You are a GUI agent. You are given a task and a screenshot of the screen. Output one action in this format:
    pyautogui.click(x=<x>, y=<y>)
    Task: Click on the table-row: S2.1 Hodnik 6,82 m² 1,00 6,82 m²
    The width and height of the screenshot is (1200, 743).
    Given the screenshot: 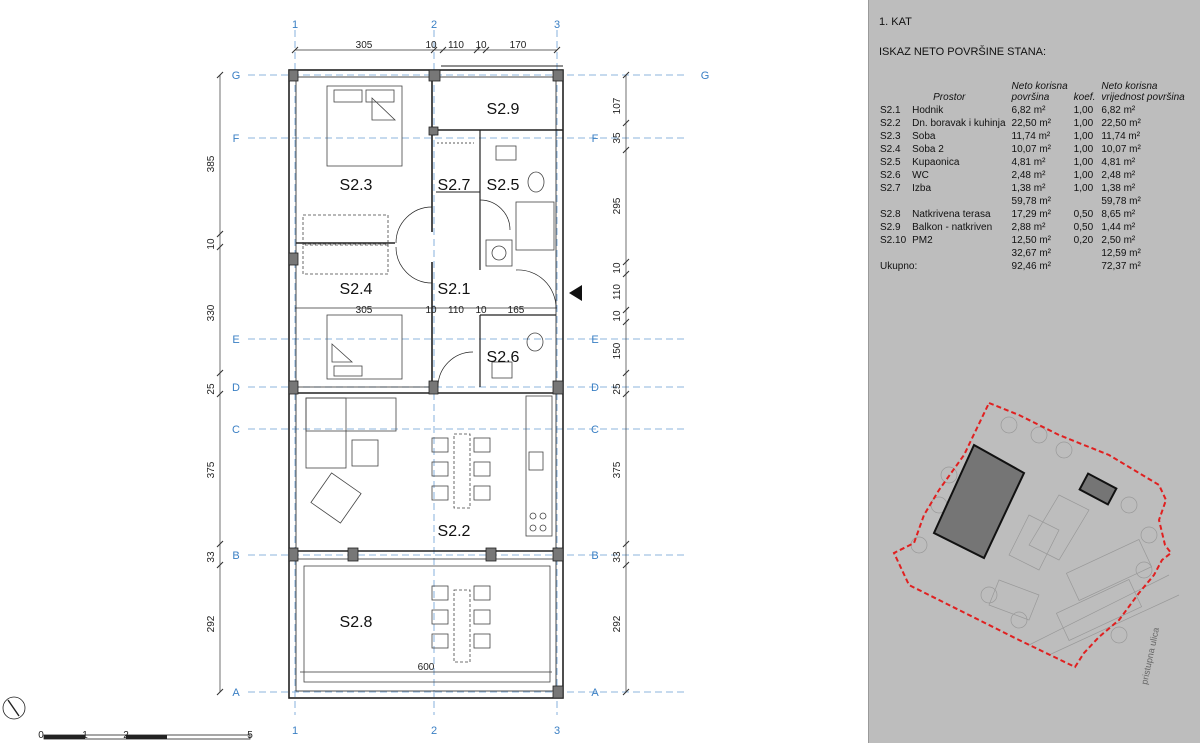 What is the action you would take?
    pyautogui.click(x=1032, y=110)
    